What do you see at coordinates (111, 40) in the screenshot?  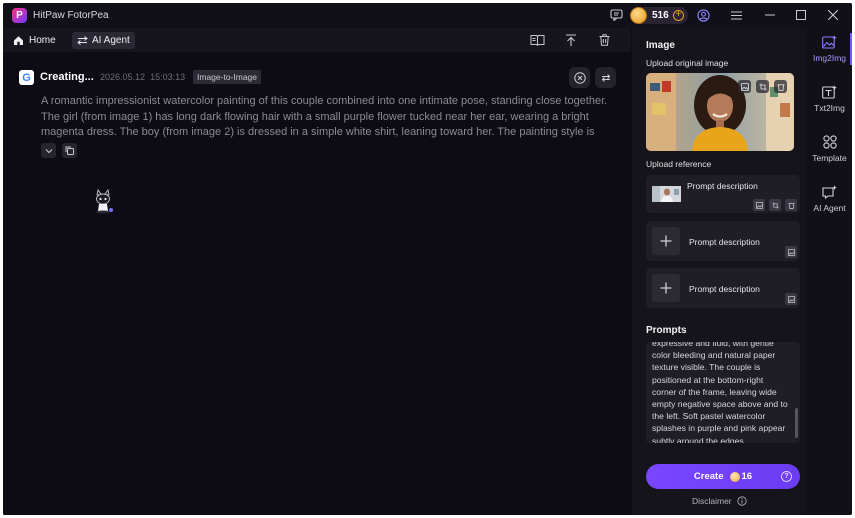 I see `ai-agent-tab-label: AI Agent` at bounding box center [111, 40].